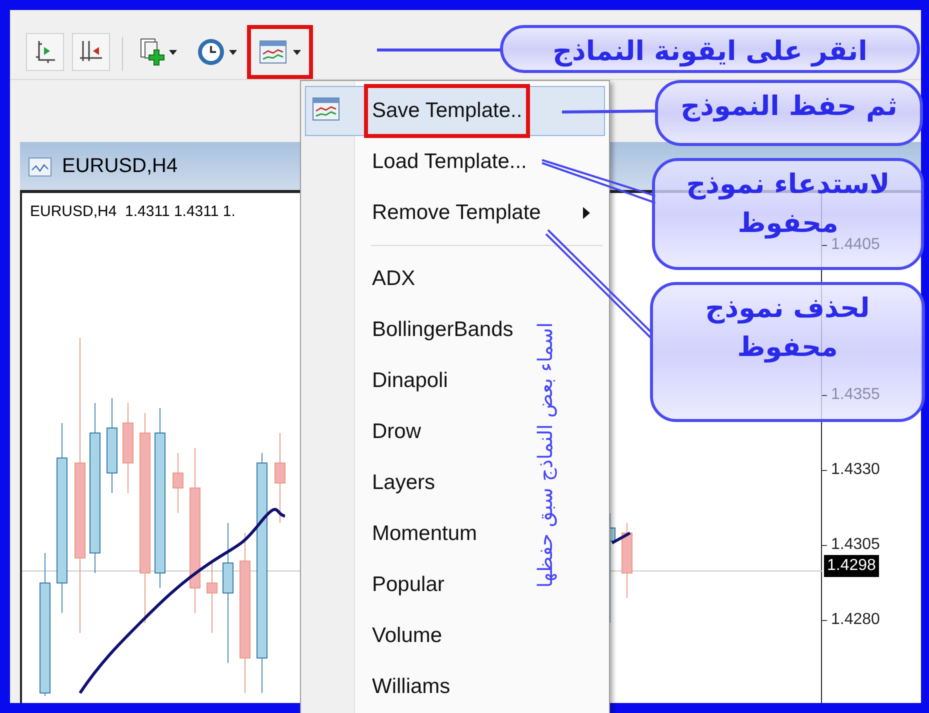 Image resolution: width=929 pixels, height=713 pixels. What do you see at coordinates (419, 482) in the screenshot?
I see `menu-item: Layers` at bounding box center [419, 482].